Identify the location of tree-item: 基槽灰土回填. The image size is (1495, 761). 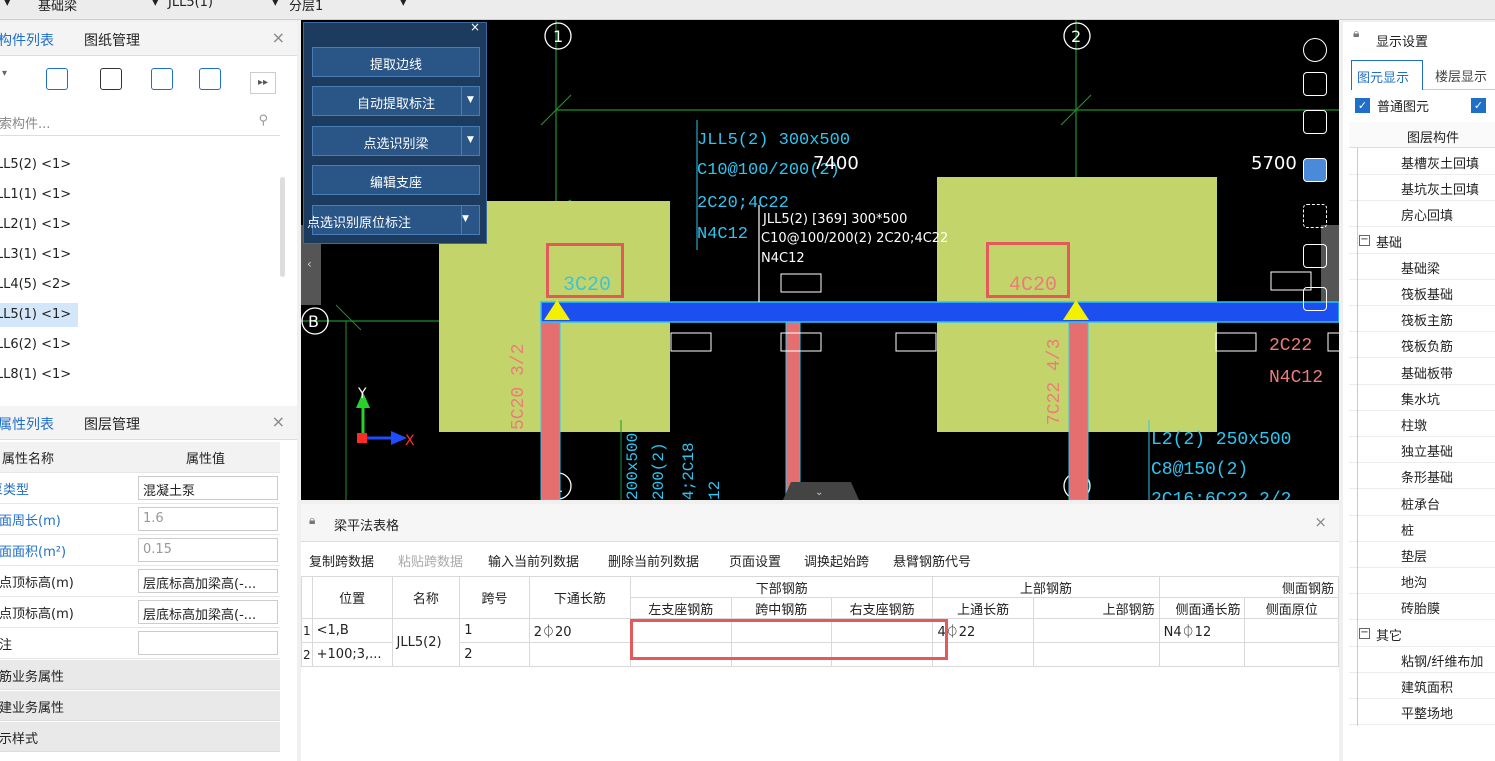
(1422, 162).